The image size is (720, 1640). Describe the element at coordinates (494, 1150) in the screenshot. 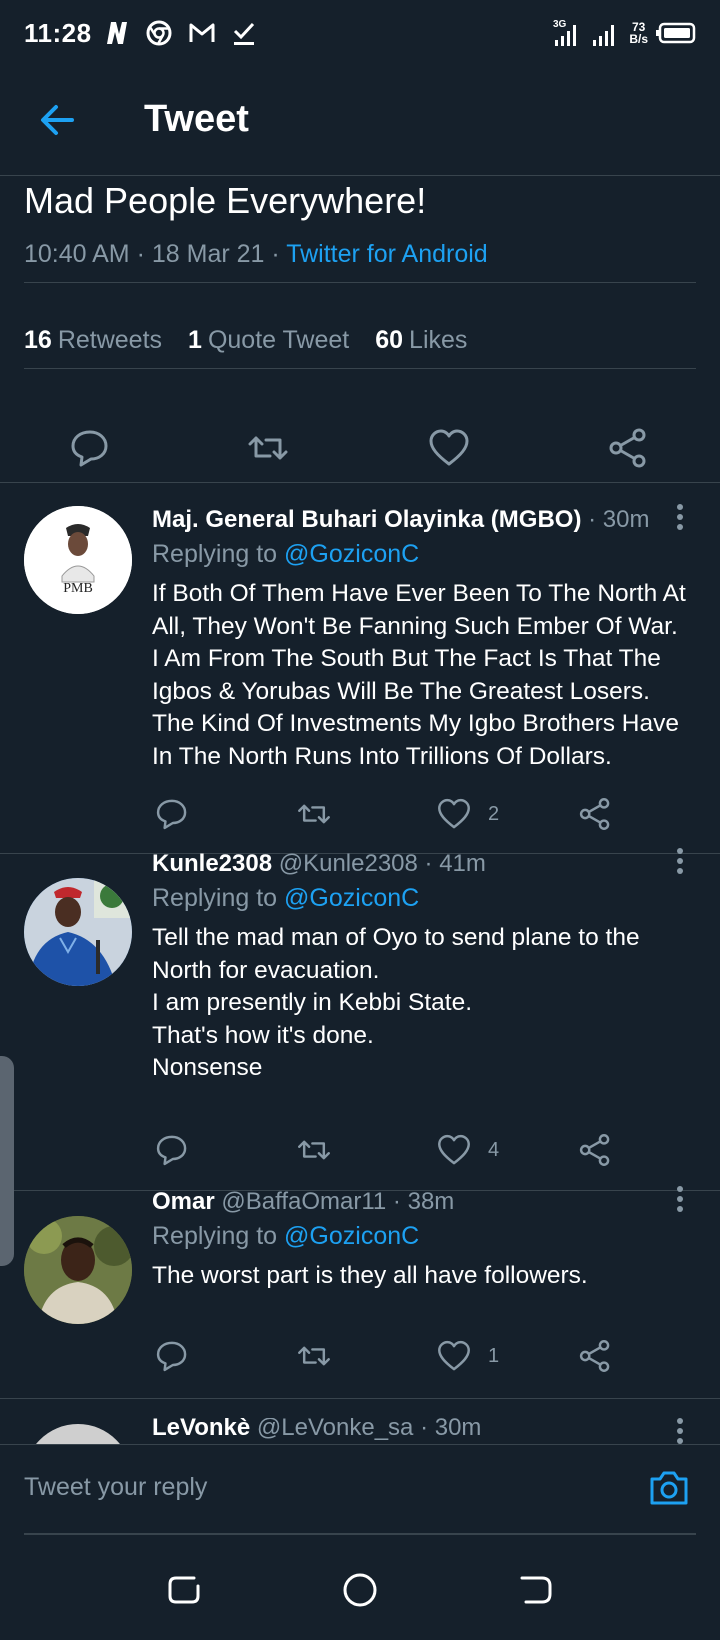

I see `like-count: 4` at that location.